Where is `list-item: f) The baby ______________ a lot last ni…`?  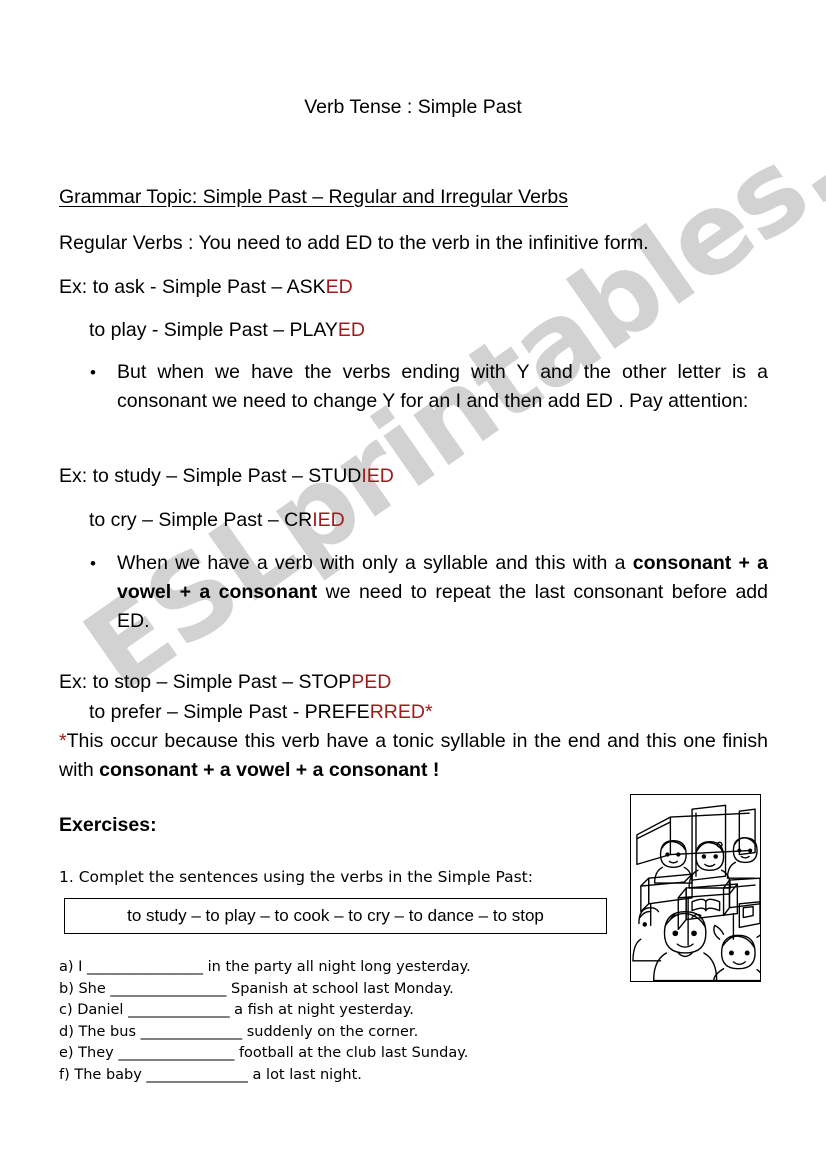 list-item: f) The baby ______________ a lot last ni… is located at coordinates (319, 1076).